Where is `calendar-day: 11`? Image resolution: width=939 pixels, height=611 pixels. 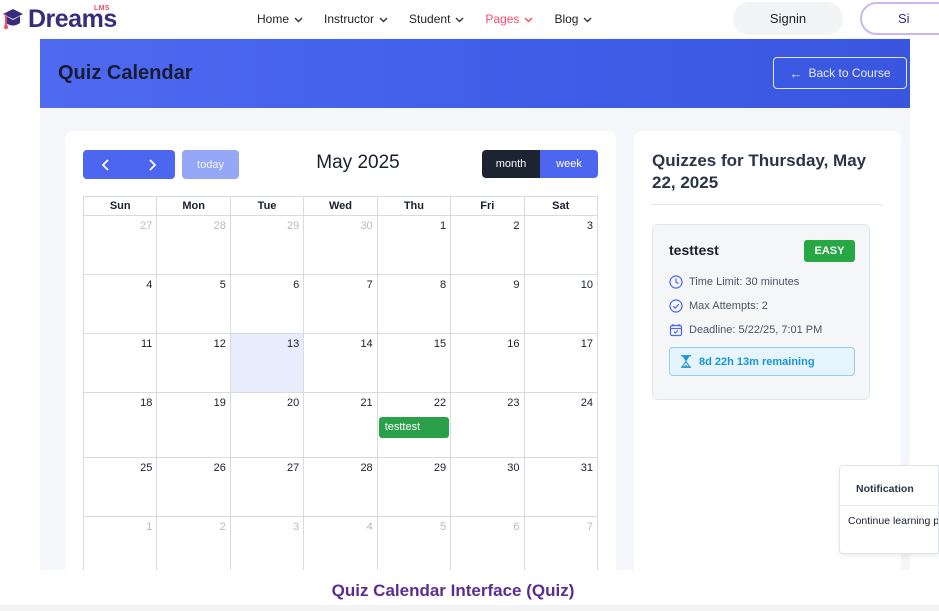
calendar-day: 11 is located at coordinates (121, 363).